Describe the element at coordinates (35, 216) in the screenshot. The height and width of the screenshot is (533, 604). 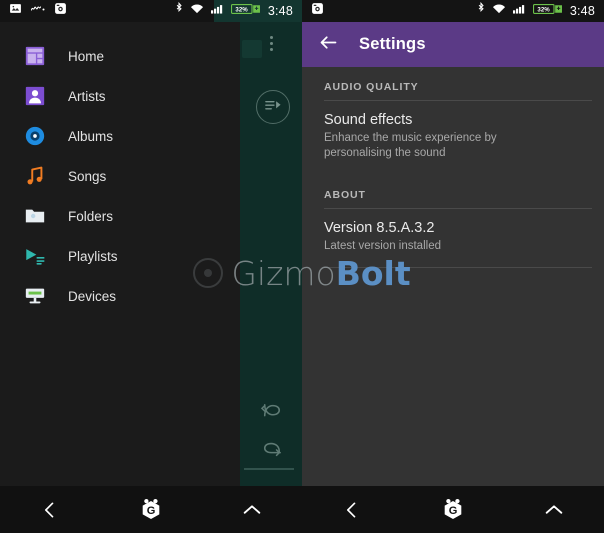
I see `folder-icon` at that location.